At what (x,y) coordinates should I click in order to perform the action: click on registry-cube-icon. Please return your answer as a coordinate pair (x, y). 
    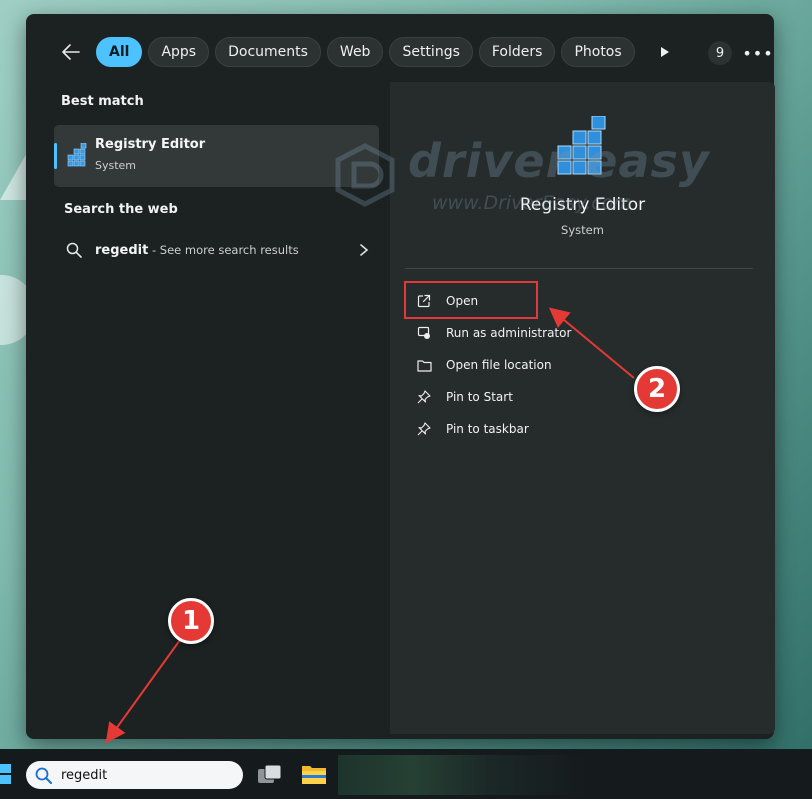
    Looking at the image, I should click on (77, 156).